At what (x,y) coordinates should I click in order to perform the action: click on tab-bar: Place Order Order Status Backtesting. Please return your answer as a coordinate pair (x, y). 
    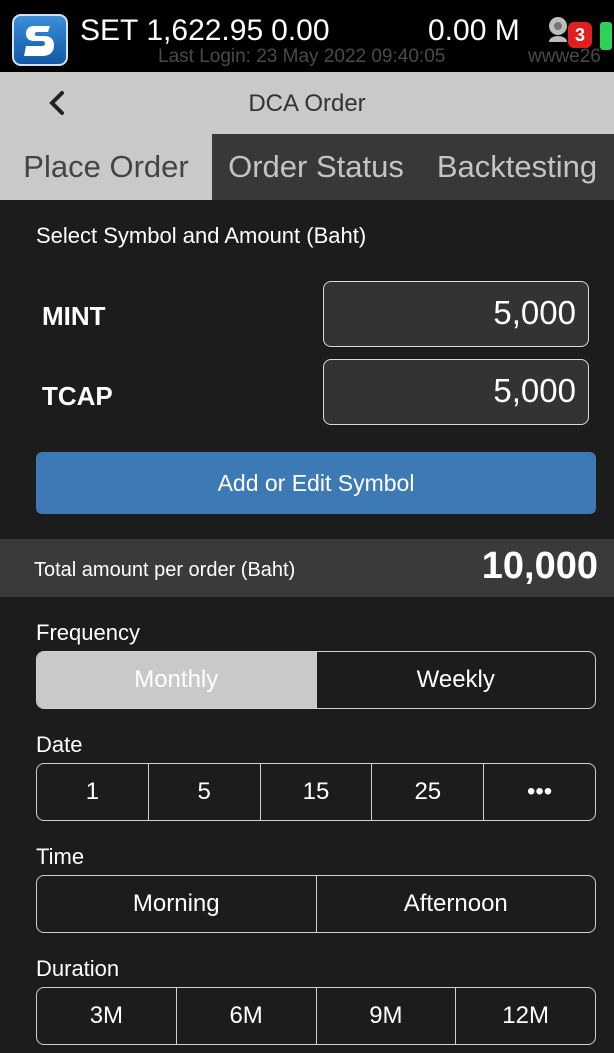
    Looking at the image, I should click on (307, 167).